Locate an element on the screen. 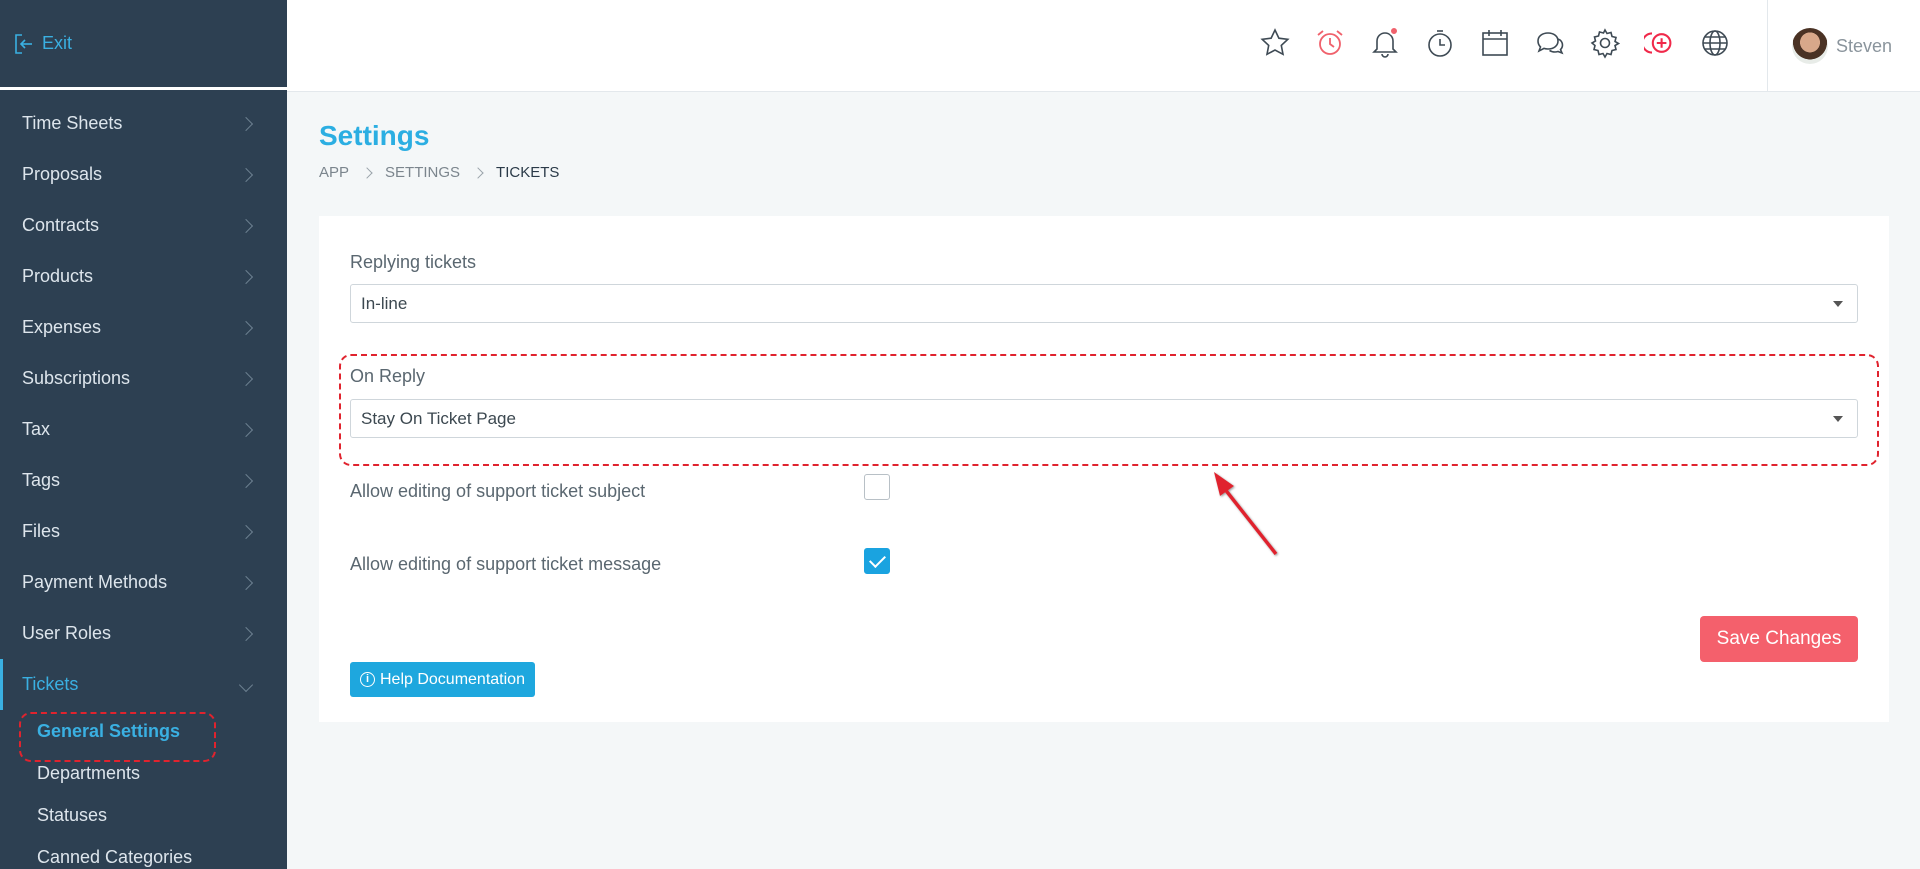 Image resolution: width=1920 pixels, height=869 pixels. breadcrumb: APP SETTINGS TICKETS is located at coordinates (439, 172).